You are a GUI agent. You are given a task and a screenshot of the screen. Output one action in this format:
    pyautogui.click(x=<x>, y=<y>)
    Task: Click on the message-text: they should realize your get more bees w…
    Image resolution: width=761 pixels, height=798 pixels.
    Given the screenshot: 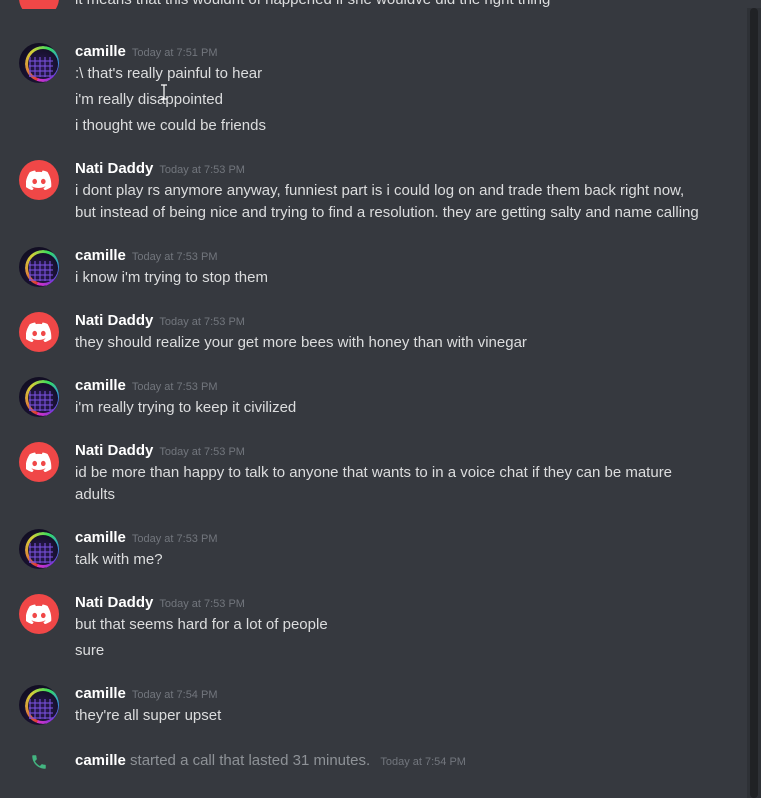 What is the action you would take?
    pyautogui.click(x=301, y=342)
    